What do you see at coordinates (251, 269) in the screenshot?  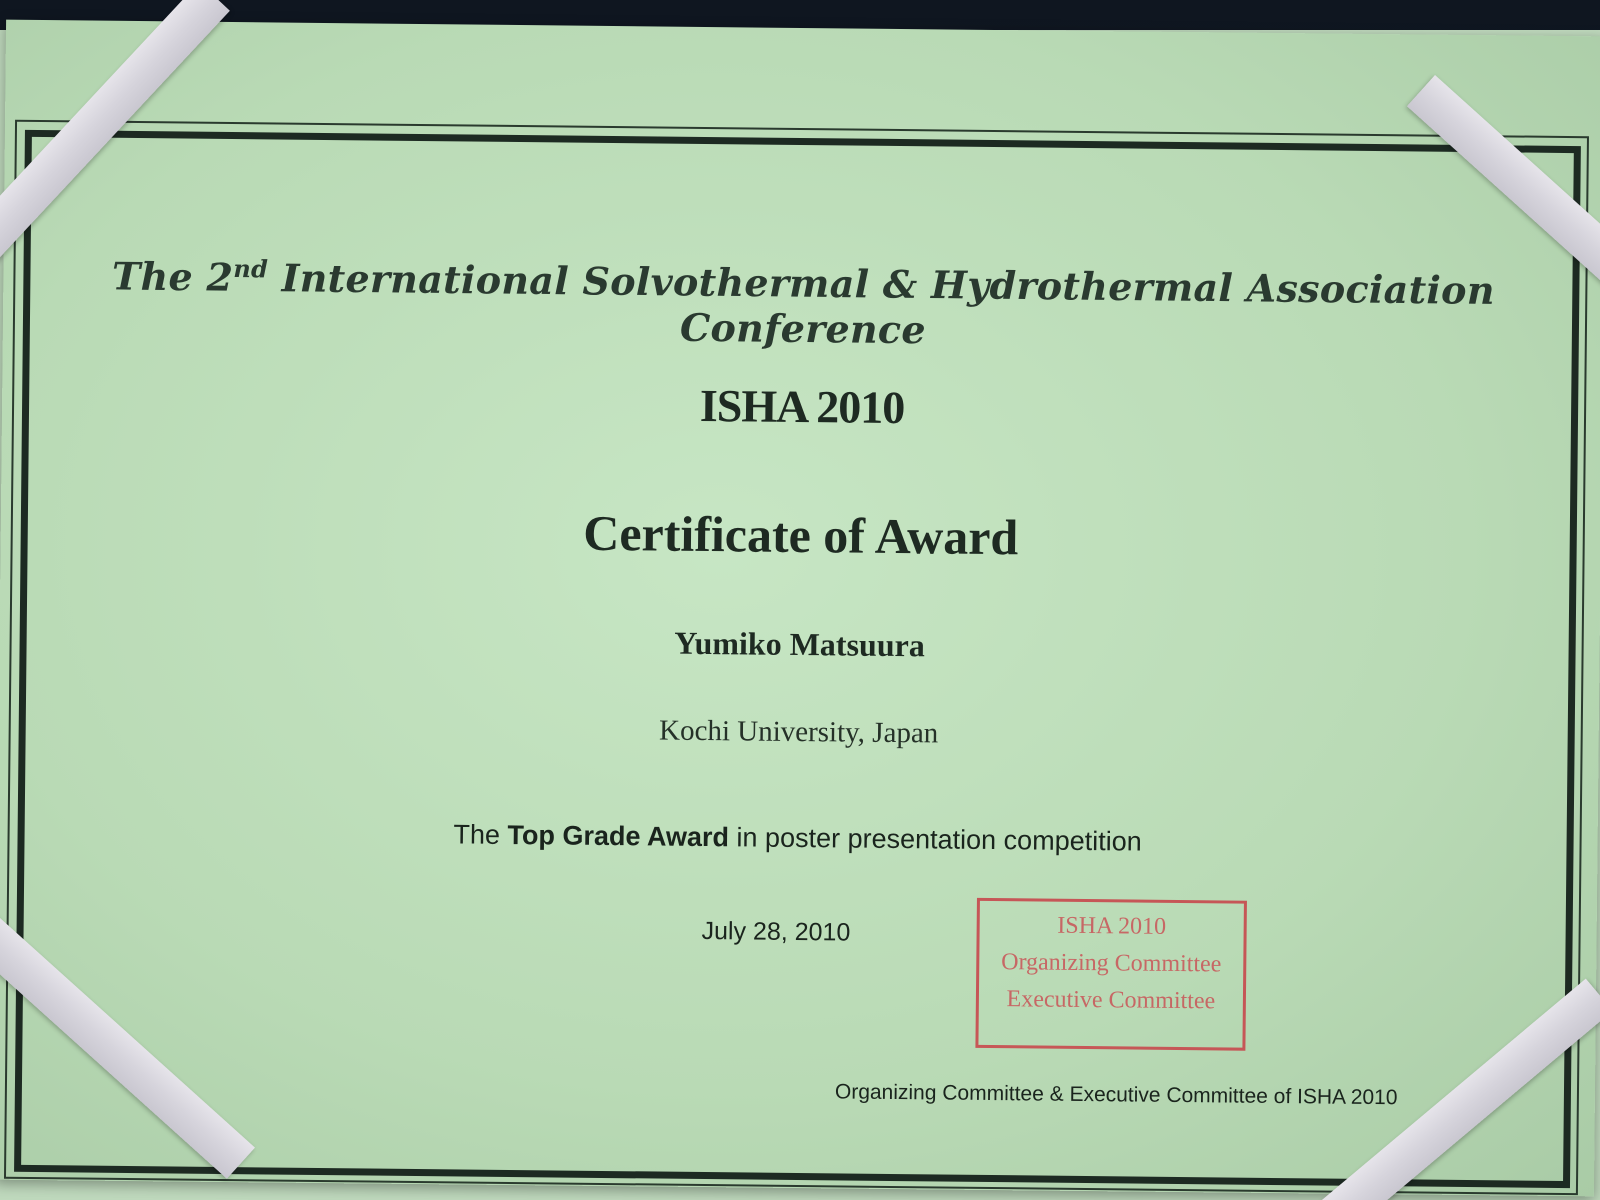 I see `conference-title-ordinal: nd` at bounding box center [251, 269].